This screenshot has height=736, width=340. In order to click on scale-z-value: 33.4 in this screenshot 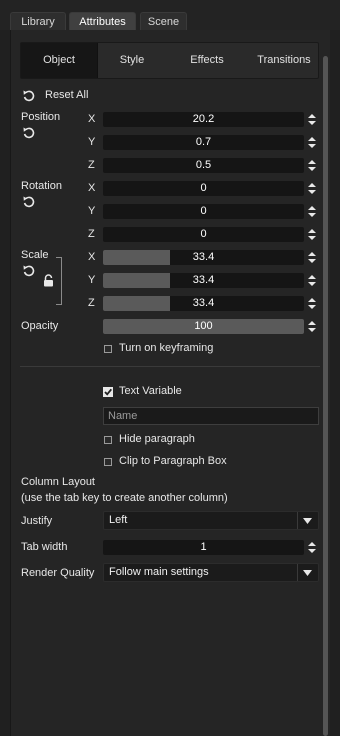, I will do `click(203, 303)`.